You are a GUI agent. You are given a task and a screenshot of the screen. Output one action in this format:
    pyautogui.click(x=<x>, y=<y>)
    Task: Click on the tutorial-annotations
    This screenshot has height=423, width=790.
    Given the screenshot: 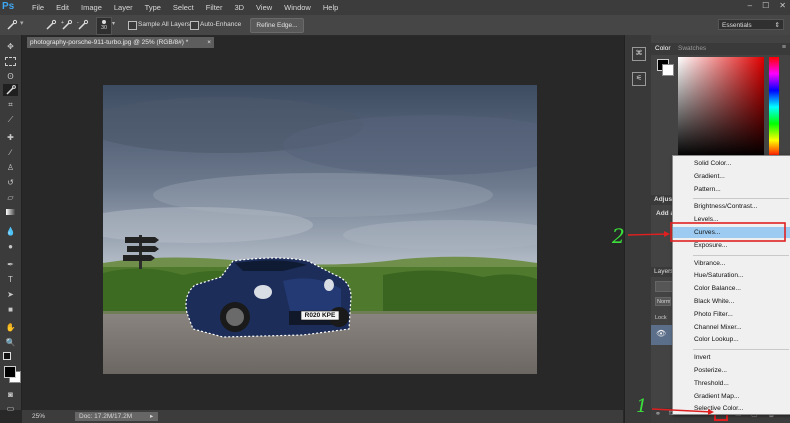 What is the action you would take?
    pyautogui.click(x=706, y=318)
    